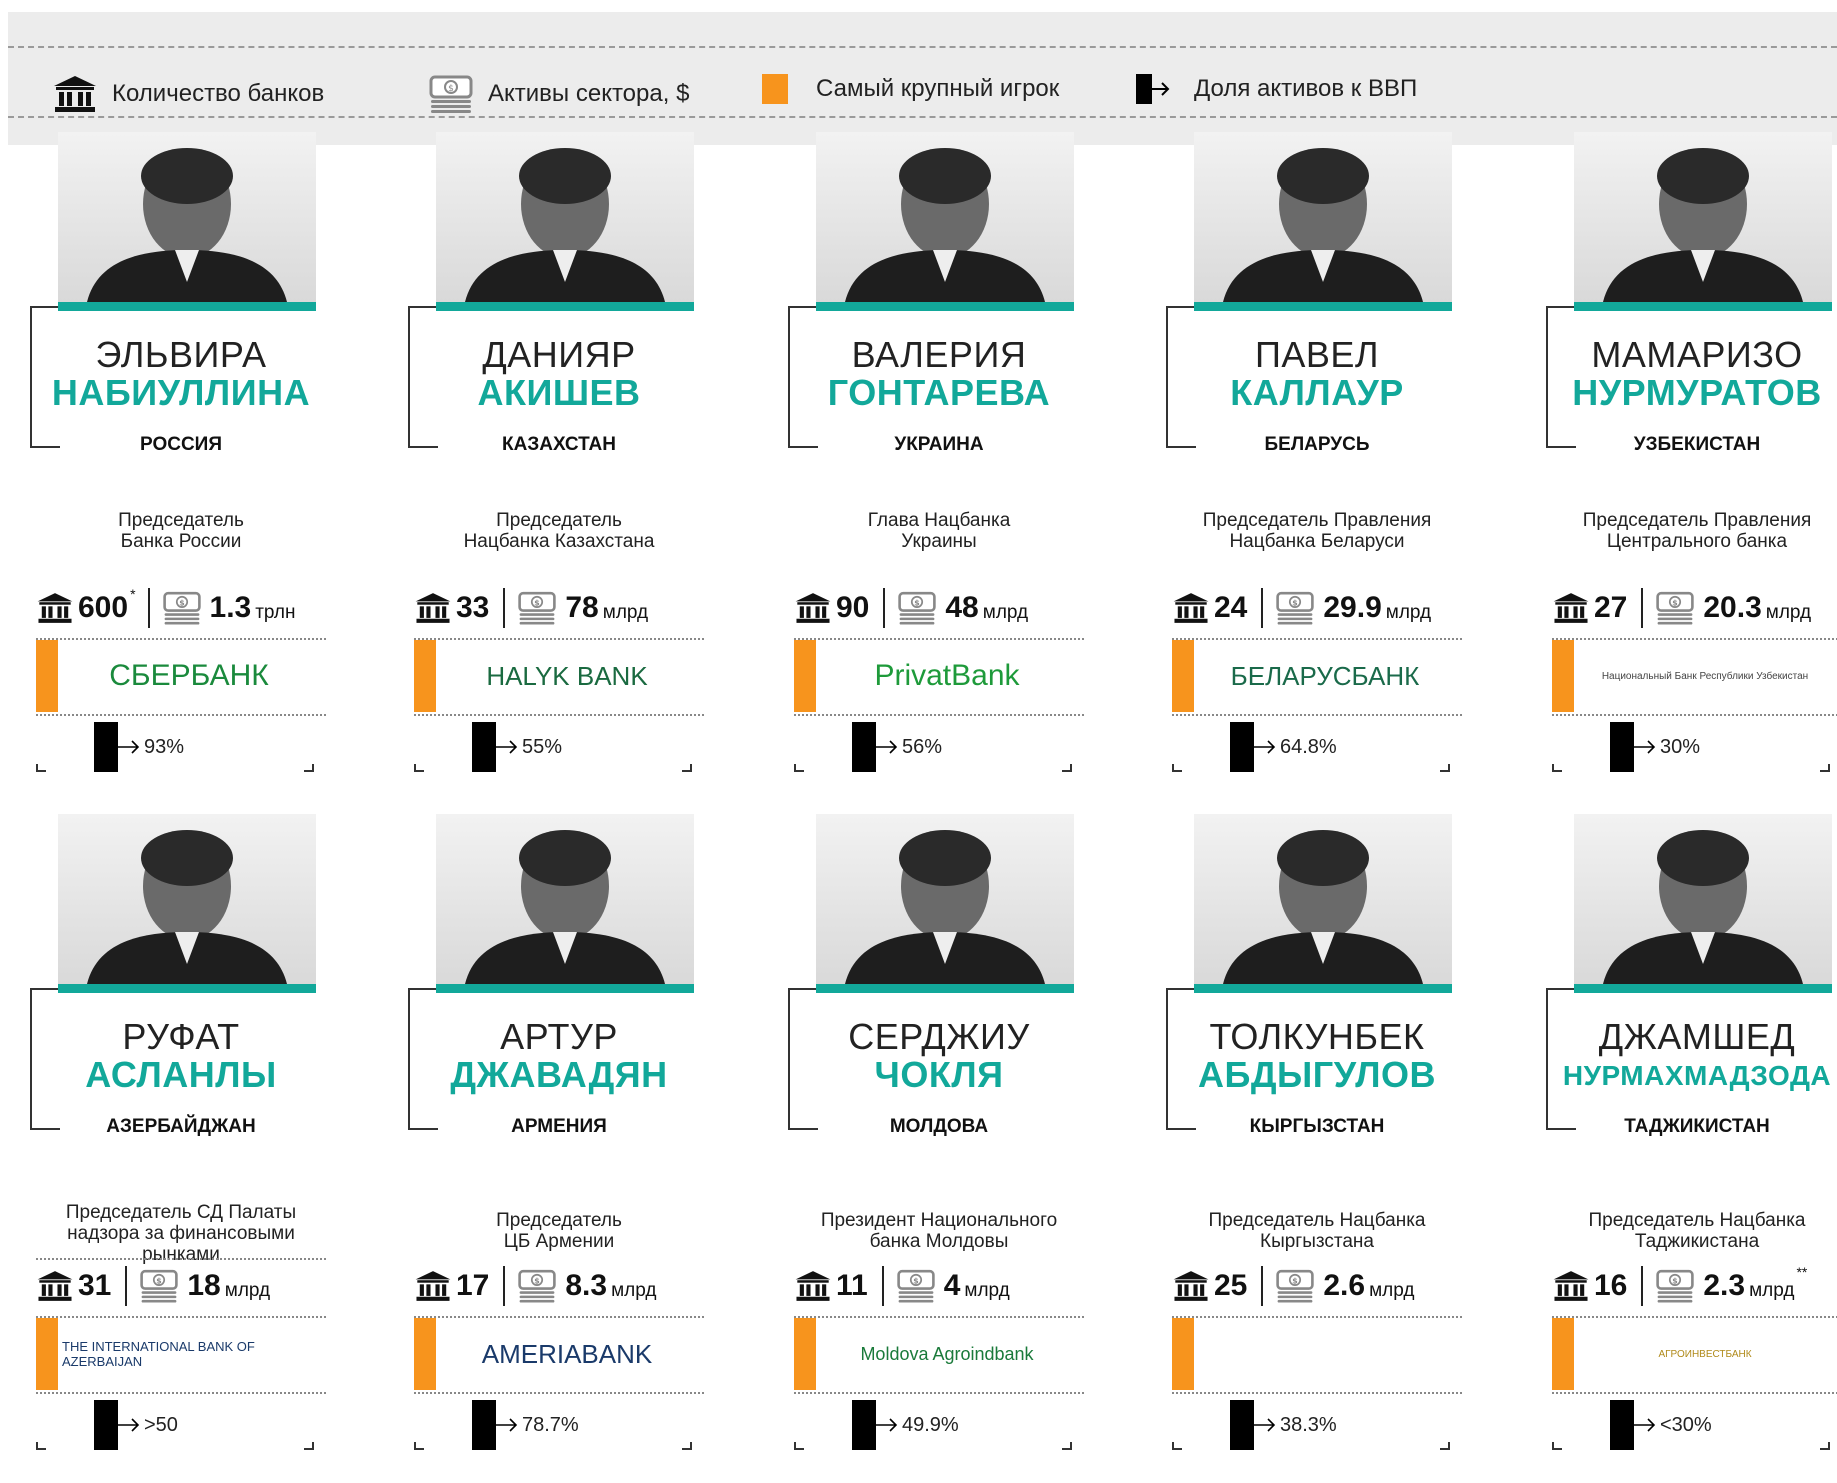  I want to click on bank-logo-text: АГРОИНВЕСТБАНК, so click(1705, 1354).